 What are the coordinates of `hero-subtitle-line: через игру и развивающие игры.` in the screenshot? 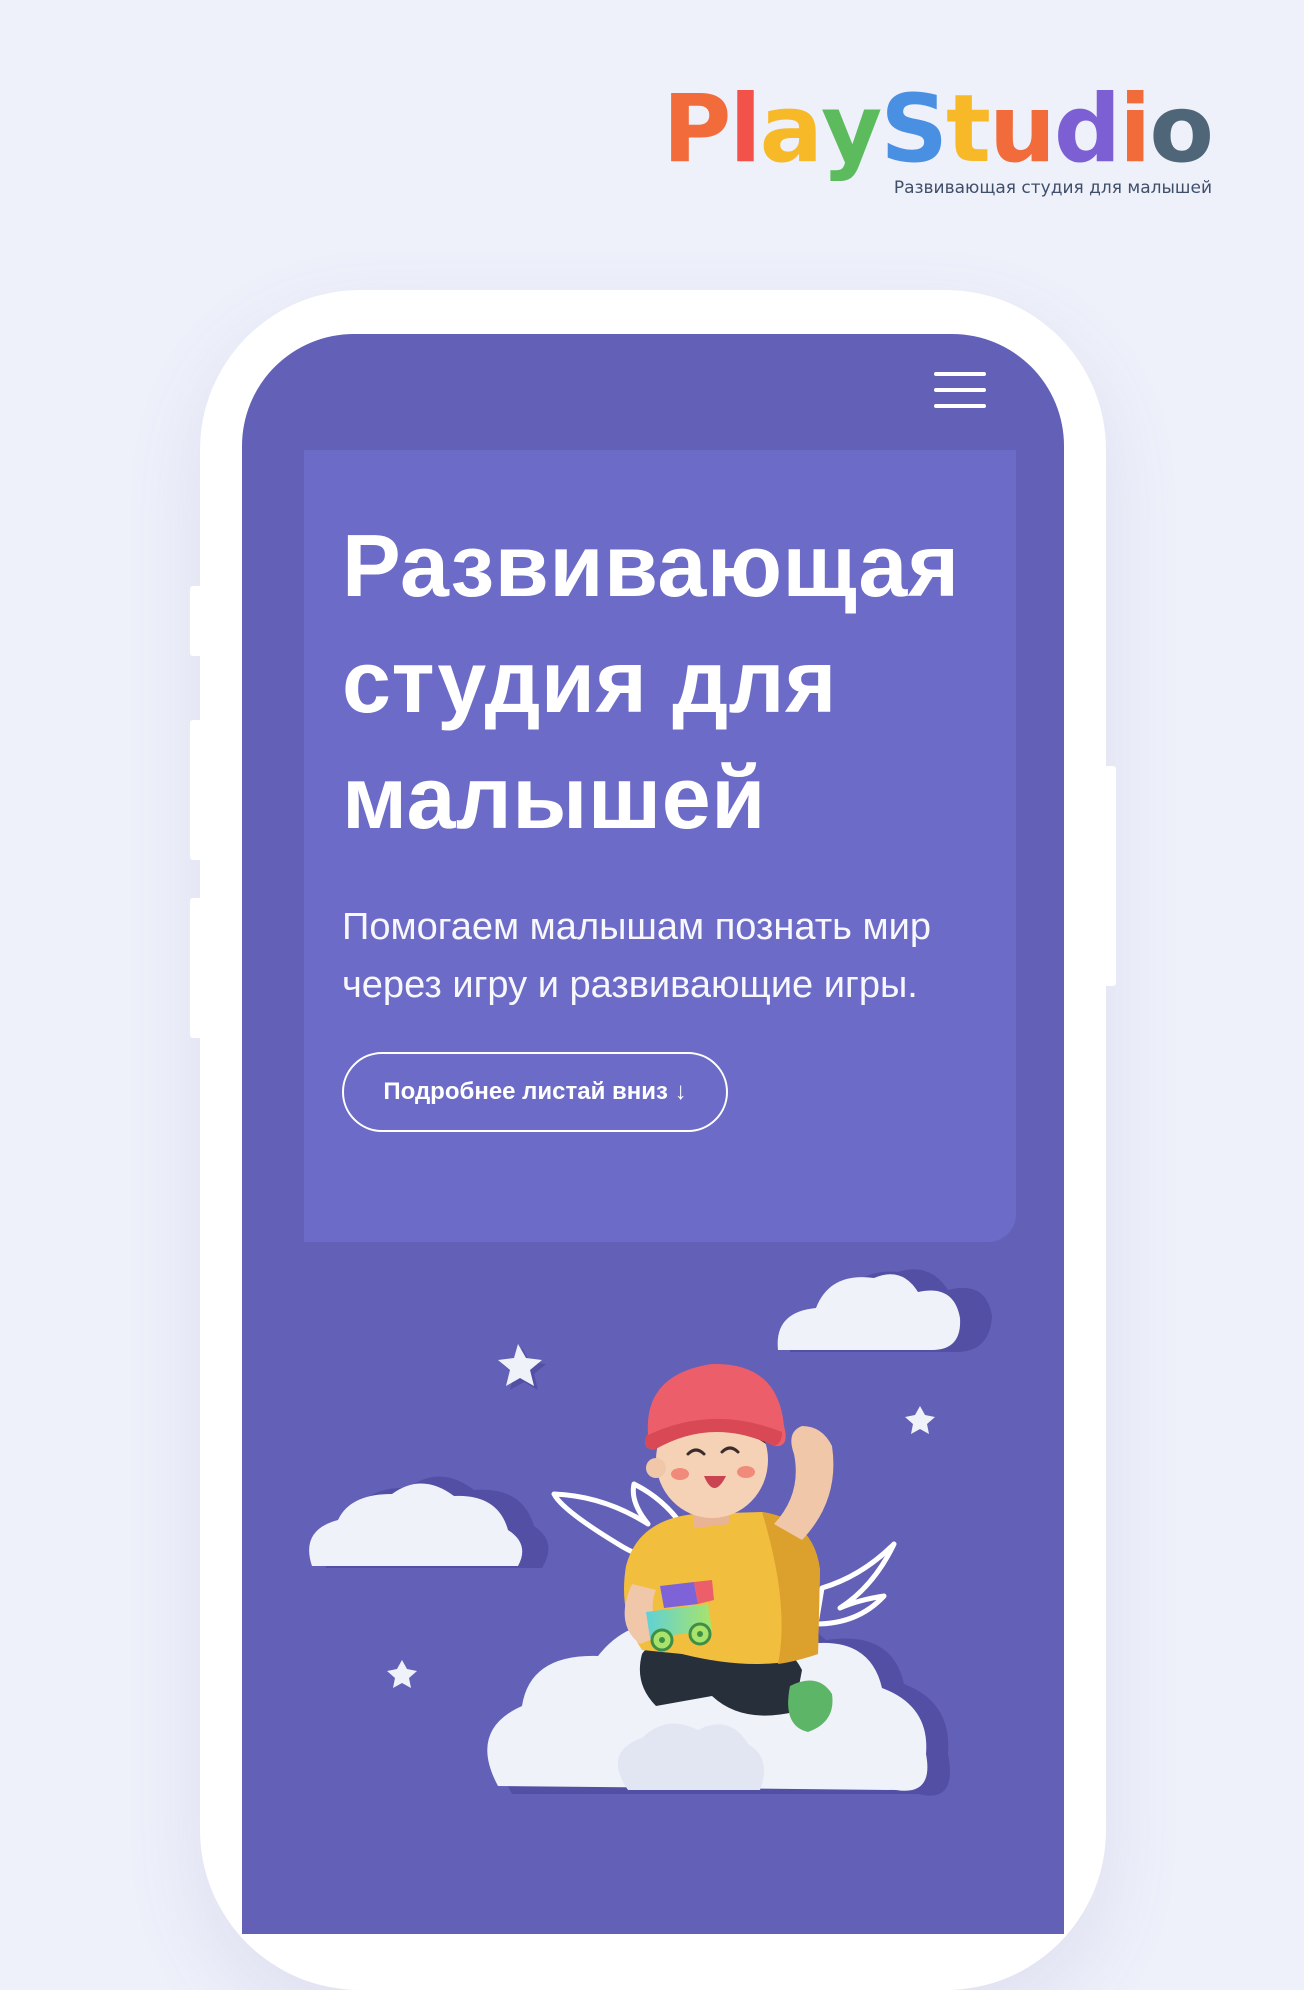 It's located at (630, 985).